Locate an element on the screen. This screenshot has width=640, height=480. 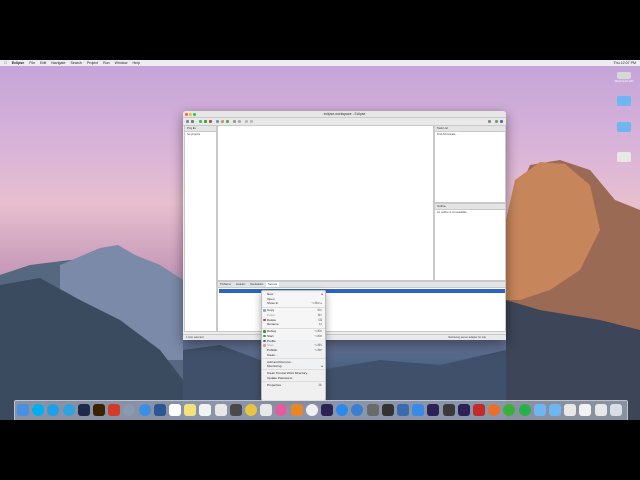
safari-icon is located at coordinates (144, 410).